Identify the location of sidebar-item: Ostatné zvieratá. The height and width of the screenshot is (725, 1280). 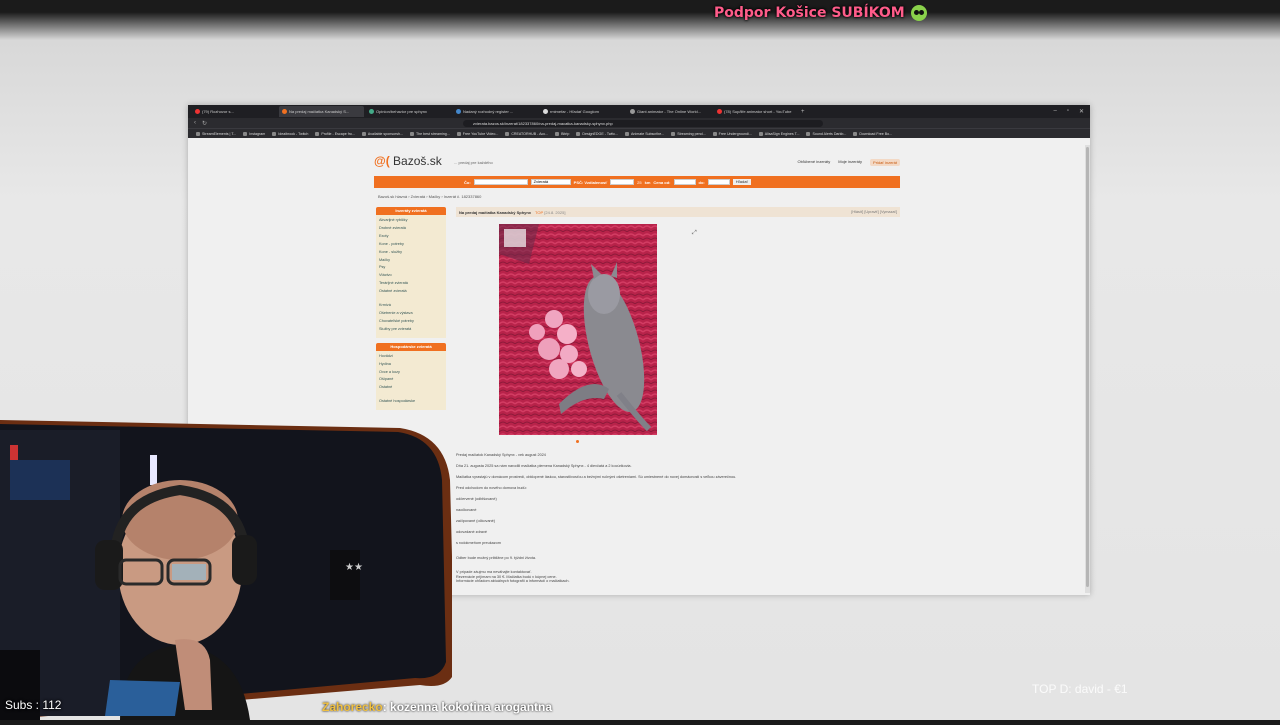
(411, 292).